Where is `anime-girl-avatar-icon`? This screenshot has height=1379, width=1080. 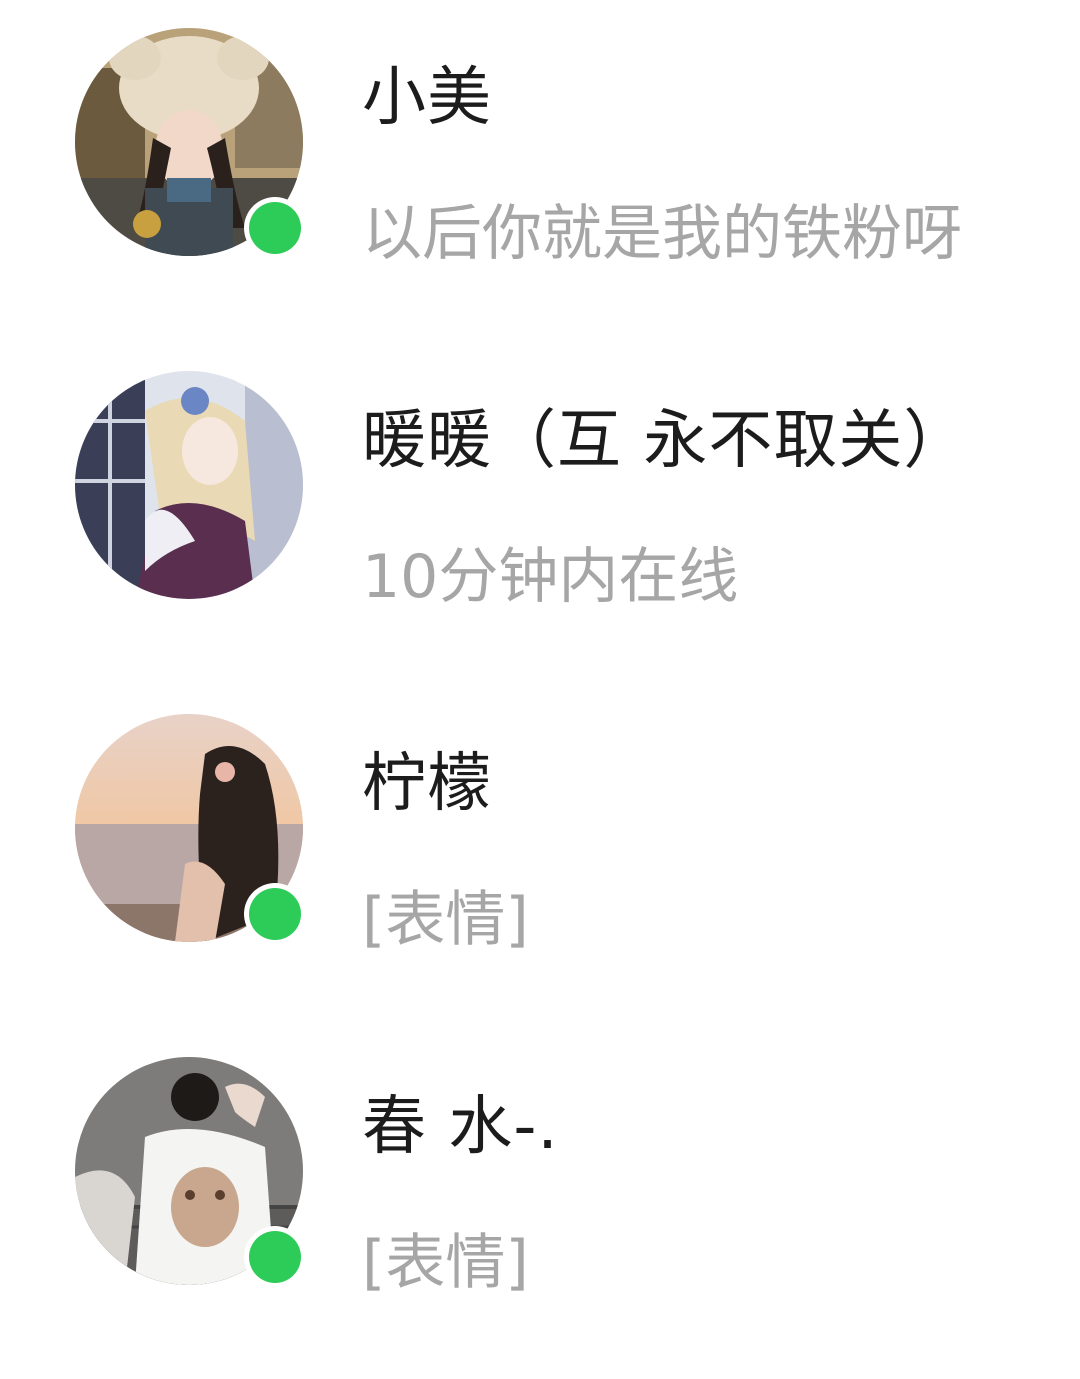 anime-girl-avatar-icon is located at coordinates (189, 485).